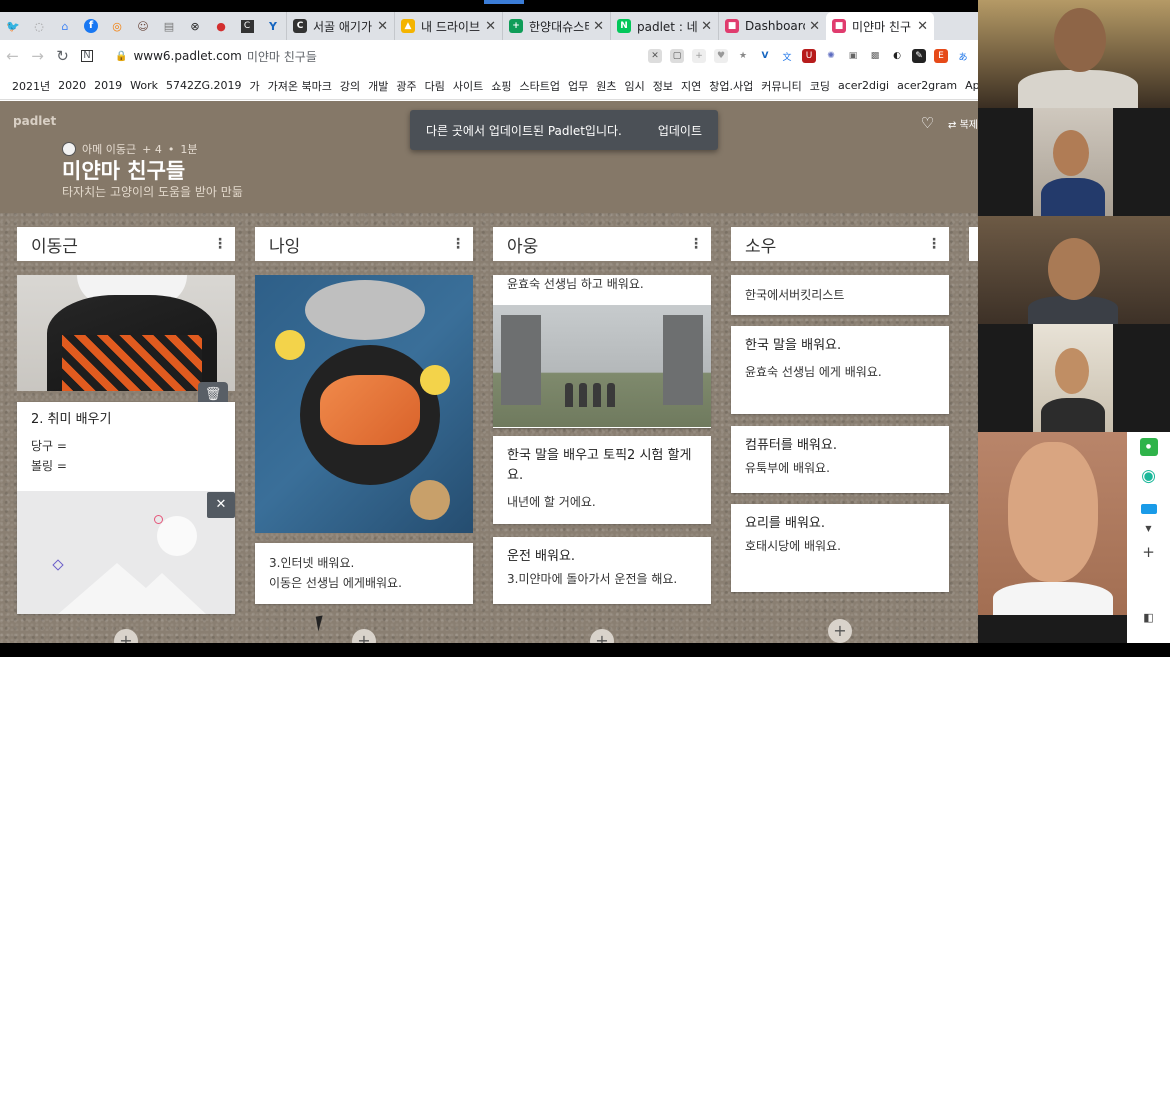  I want to click on card-teacher: 윤효숙 선생님 하고 배워요., so click(602, 351).